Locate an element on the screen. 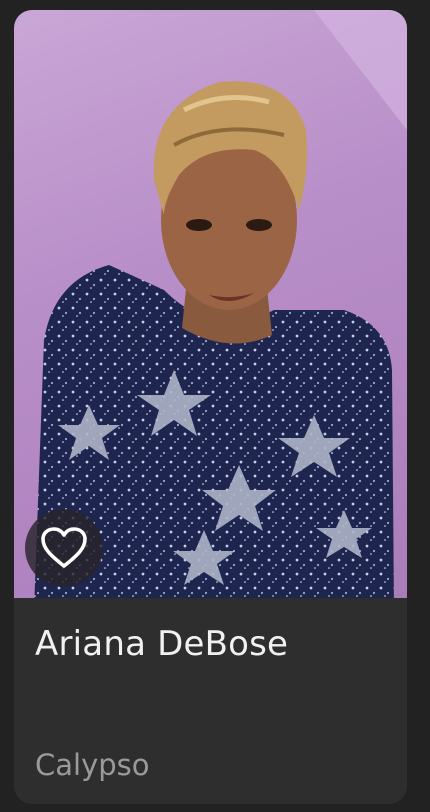  heart-outline-icon is located at coordinates (64, 547).